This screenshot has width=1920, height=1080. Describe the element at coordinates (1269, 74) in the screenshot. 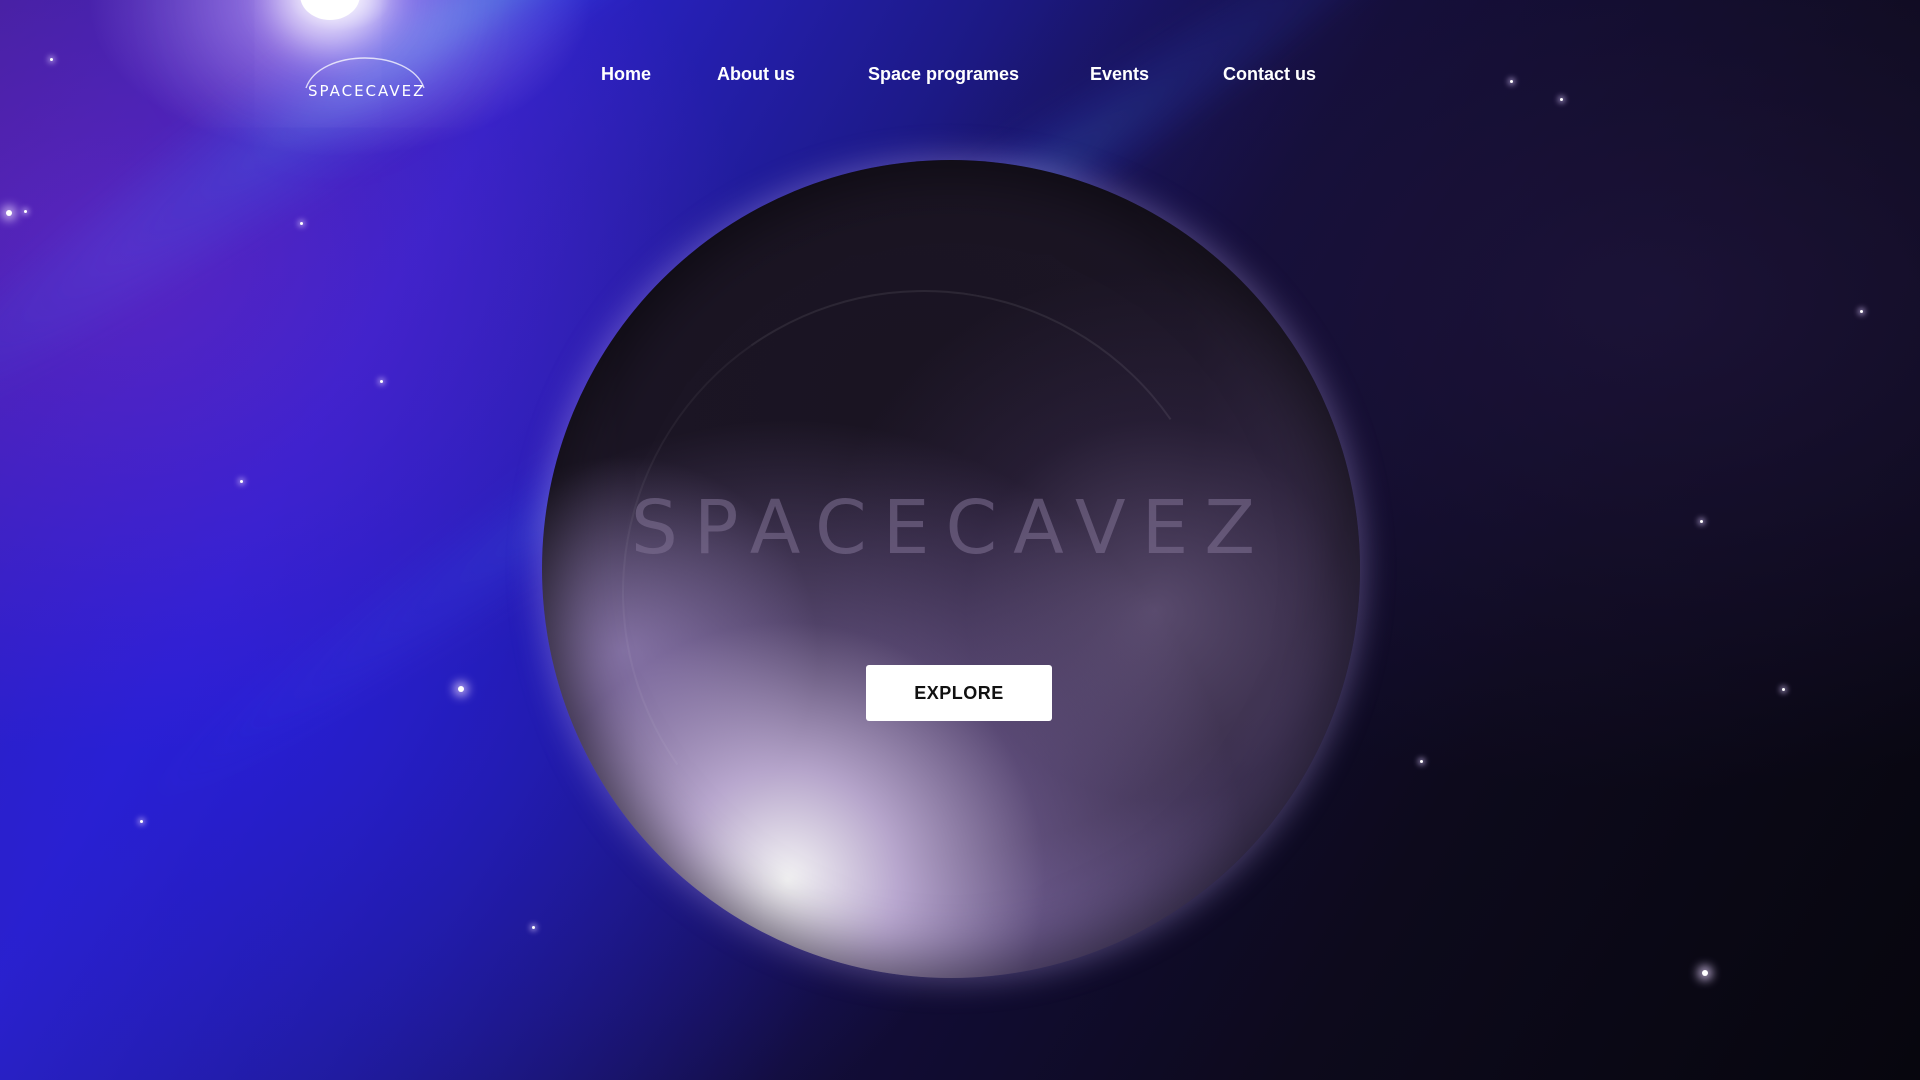

I see `nav-item-contact-us: Contact us` at that location.